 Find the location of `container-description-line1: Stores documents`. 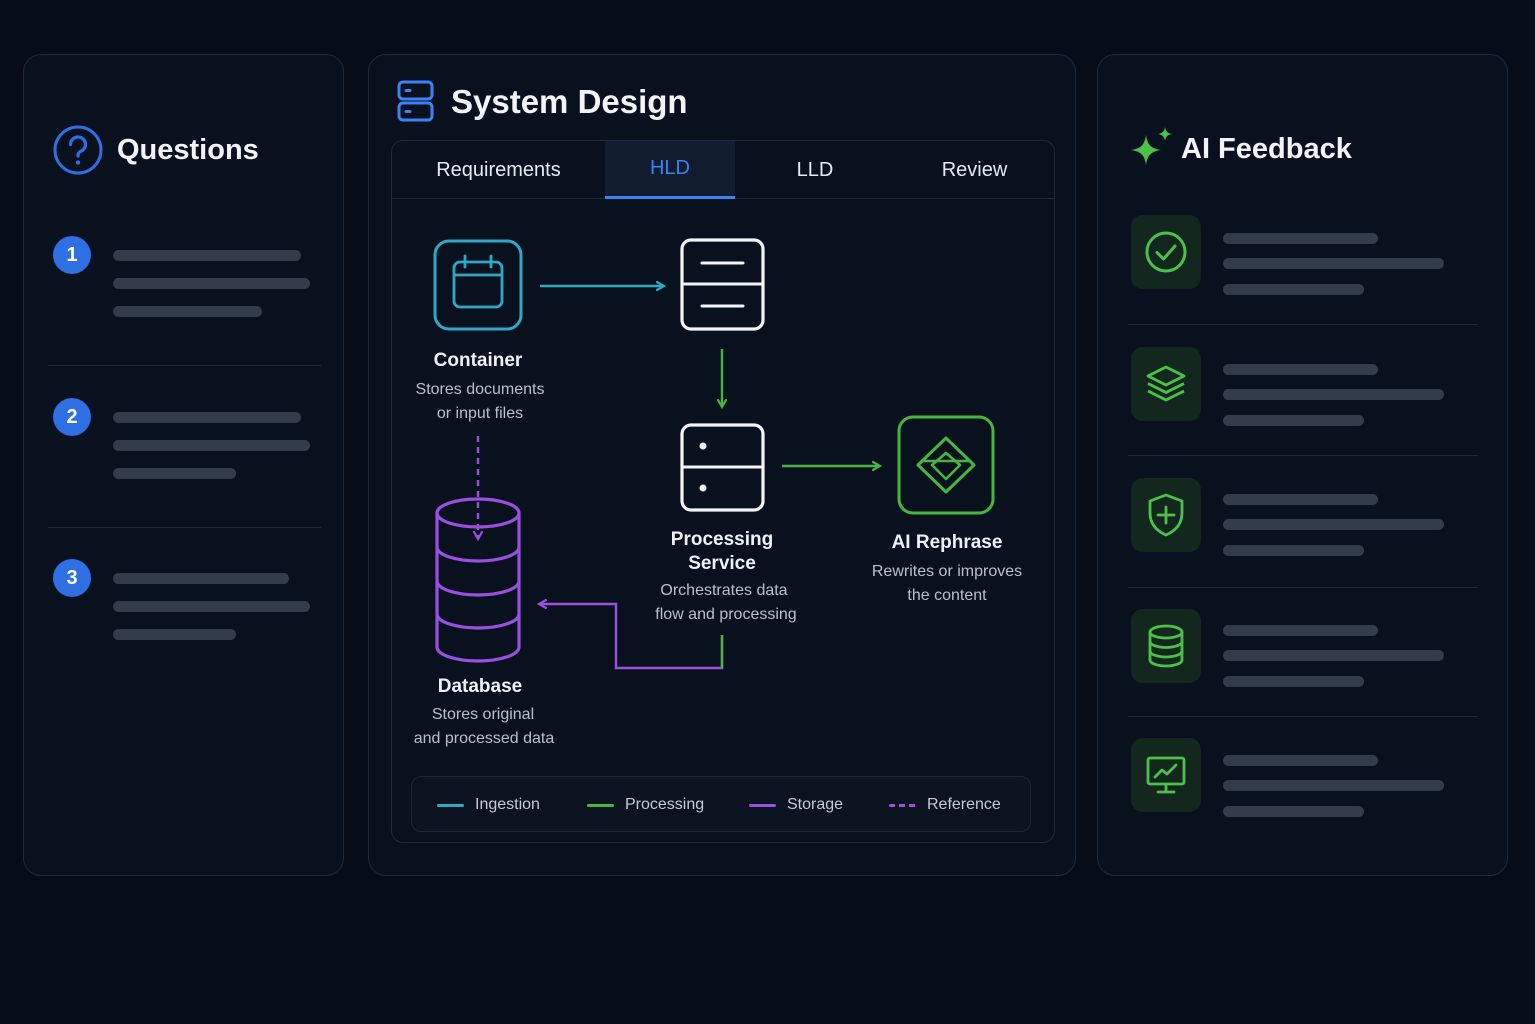

container-description-line1: Stores documents is located at coordinates (480, 389).